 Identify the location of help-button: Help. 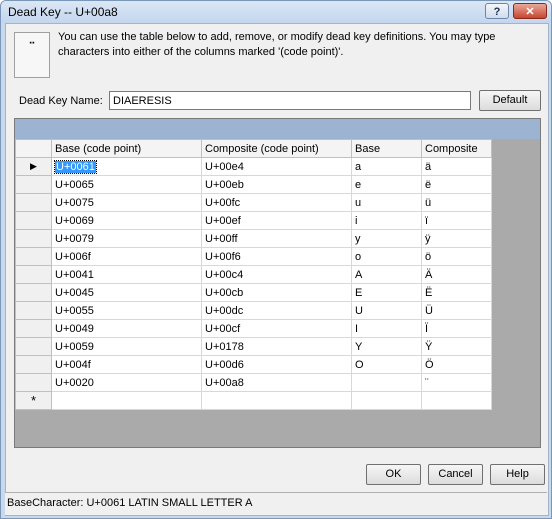
(517, 474).